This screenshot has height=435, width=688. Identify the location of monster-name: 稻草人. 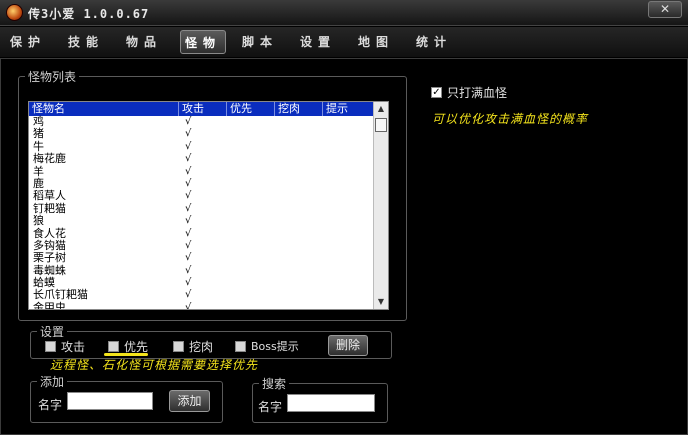
(49, 196).